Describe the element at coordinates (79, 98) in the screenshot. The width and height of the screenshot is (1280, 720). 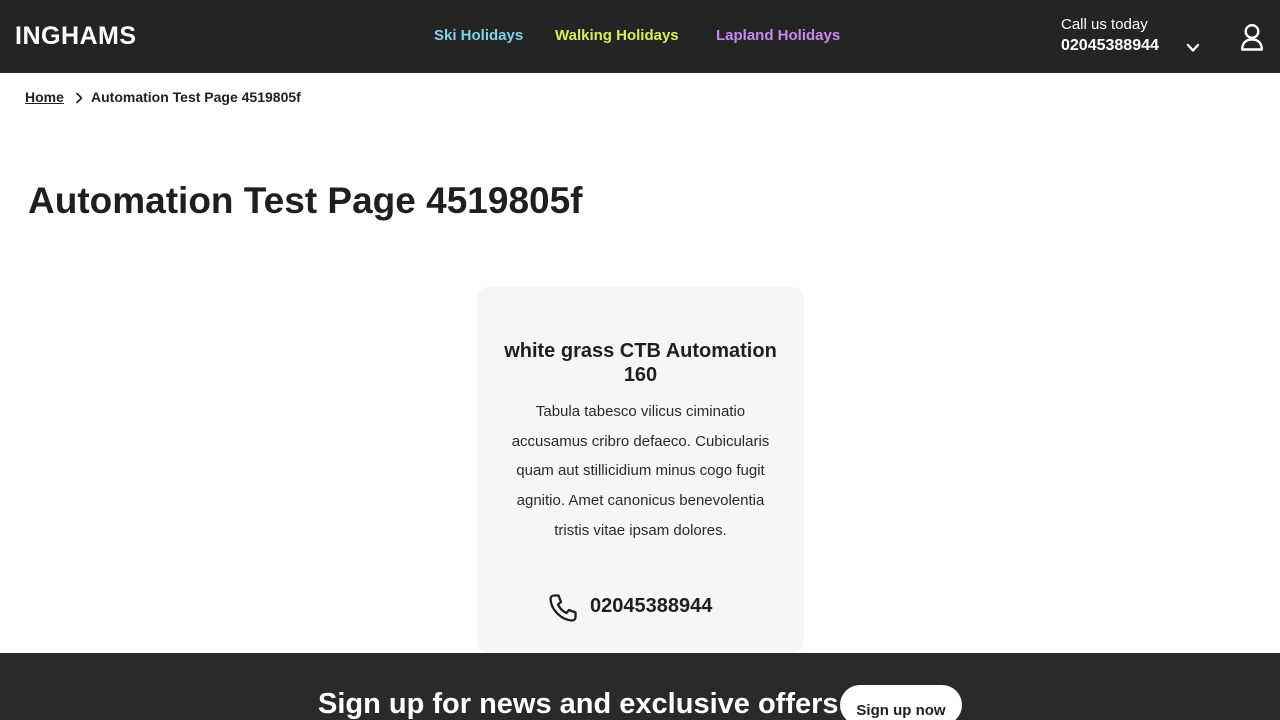
I see `chevron-right-icon` at that location.